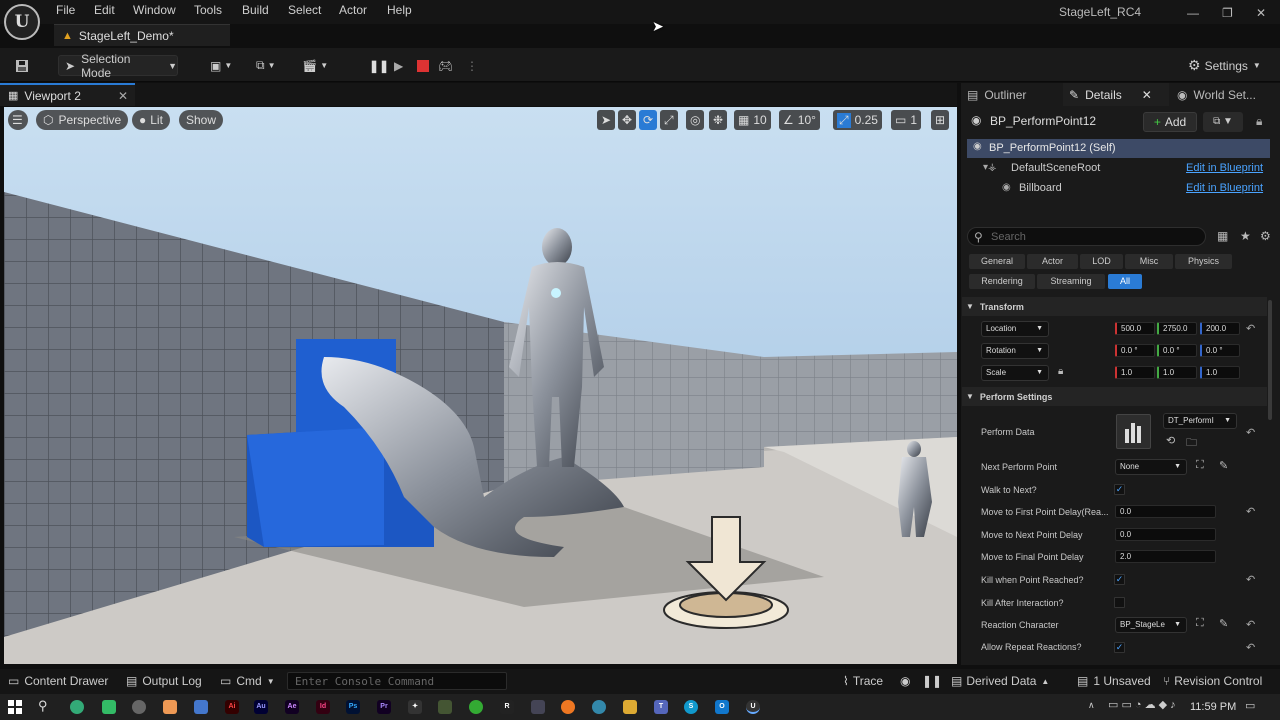 Image resolution: width=1280 pixels, height=720 pixels. What do you see at coordinates (1116, 94) in the screenshot?
I see `tab-details: ✎ Details ✕` at bounding box center [1116, 94].